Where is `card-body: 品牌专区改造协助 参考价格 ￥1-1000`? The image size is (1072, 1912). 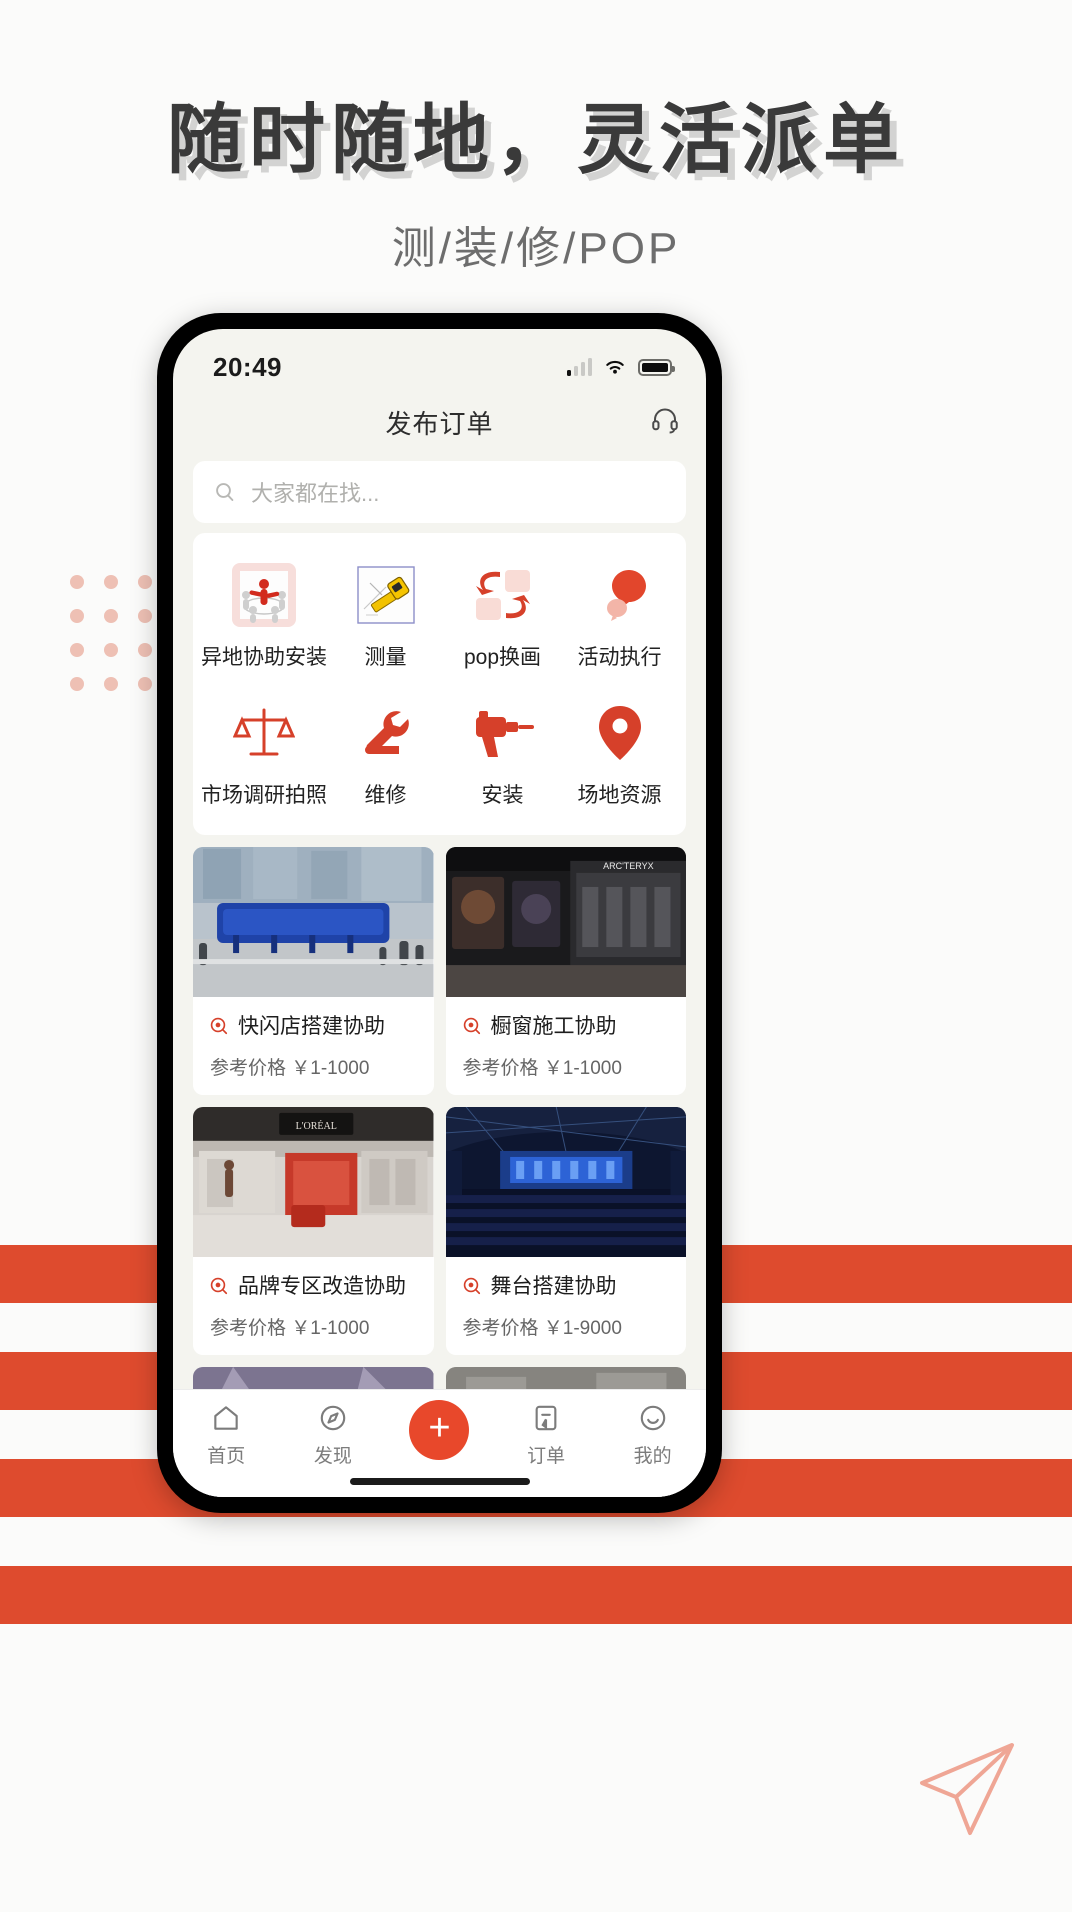
card-body: 品牌专区改造协助 参考价格 ￥1-1000 is located at coordinates (313, 1306).